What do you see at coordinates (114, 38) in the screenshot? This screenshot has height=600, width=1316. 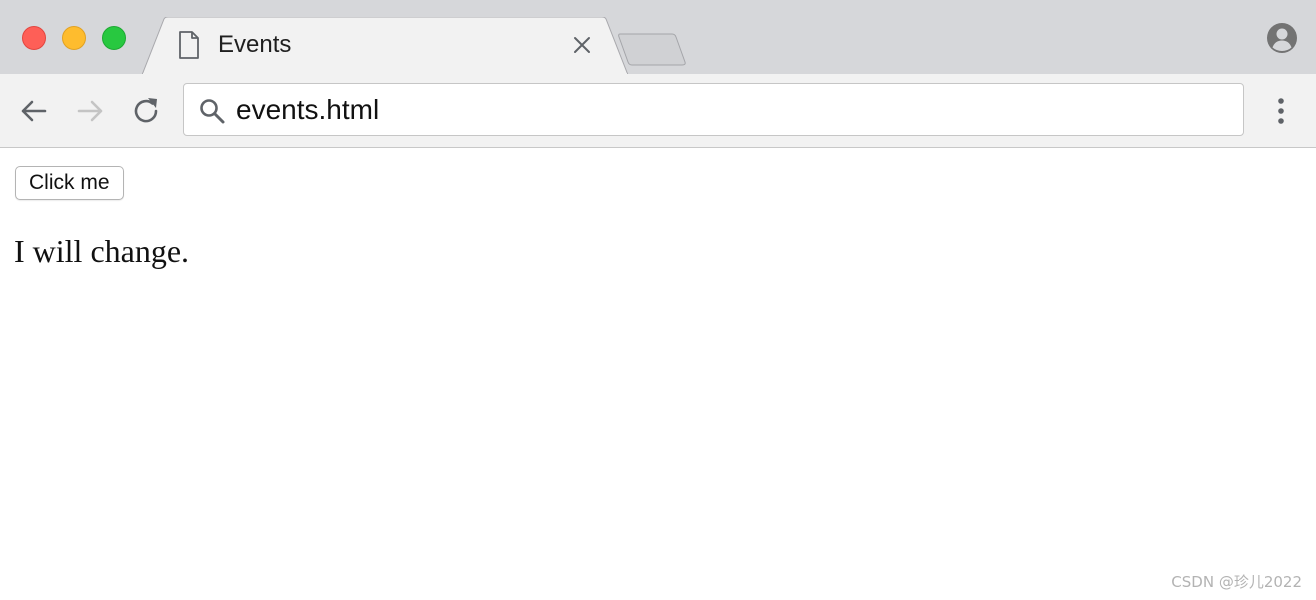 I see `window-maximize-button` at bounding box center [114, 38].